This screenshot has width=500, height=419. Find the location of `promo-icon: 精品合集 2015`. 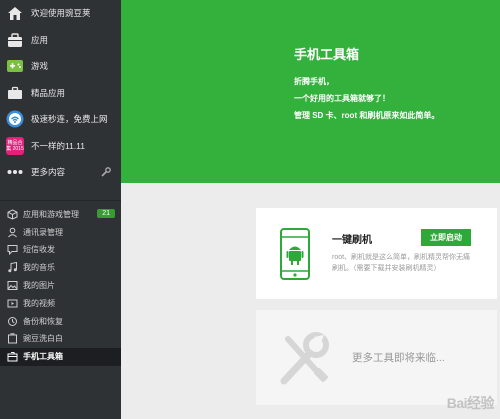

promo-icon: 精品合集 2015 is located at coordinates (15, 145).